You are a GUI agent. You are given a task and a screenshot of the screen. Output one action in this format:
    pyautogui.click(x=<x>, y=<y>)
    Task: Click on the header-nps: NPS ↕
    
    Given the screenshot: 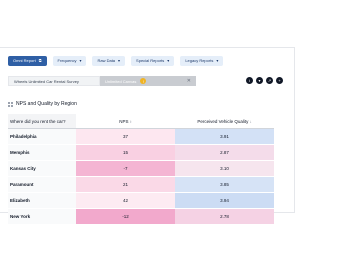 What is the action you would take?
    pyautogui.click(x=125, y=121)
    